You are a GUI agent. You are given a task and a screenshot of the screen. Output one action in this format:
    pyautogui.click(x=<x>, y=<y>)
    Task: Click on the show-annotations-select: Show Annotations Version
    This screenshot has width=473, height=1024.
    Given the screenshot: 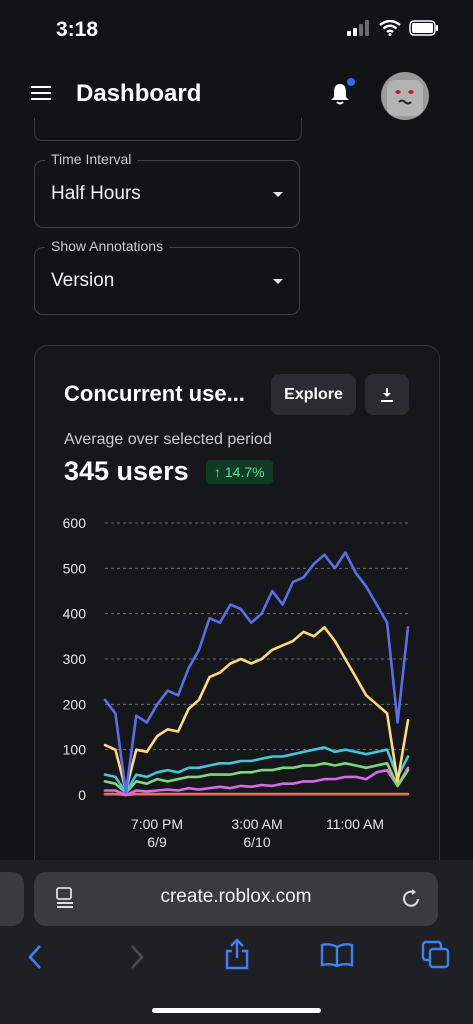 What is the action you would take?
    pyautogui.click(x=167, y=276)
    